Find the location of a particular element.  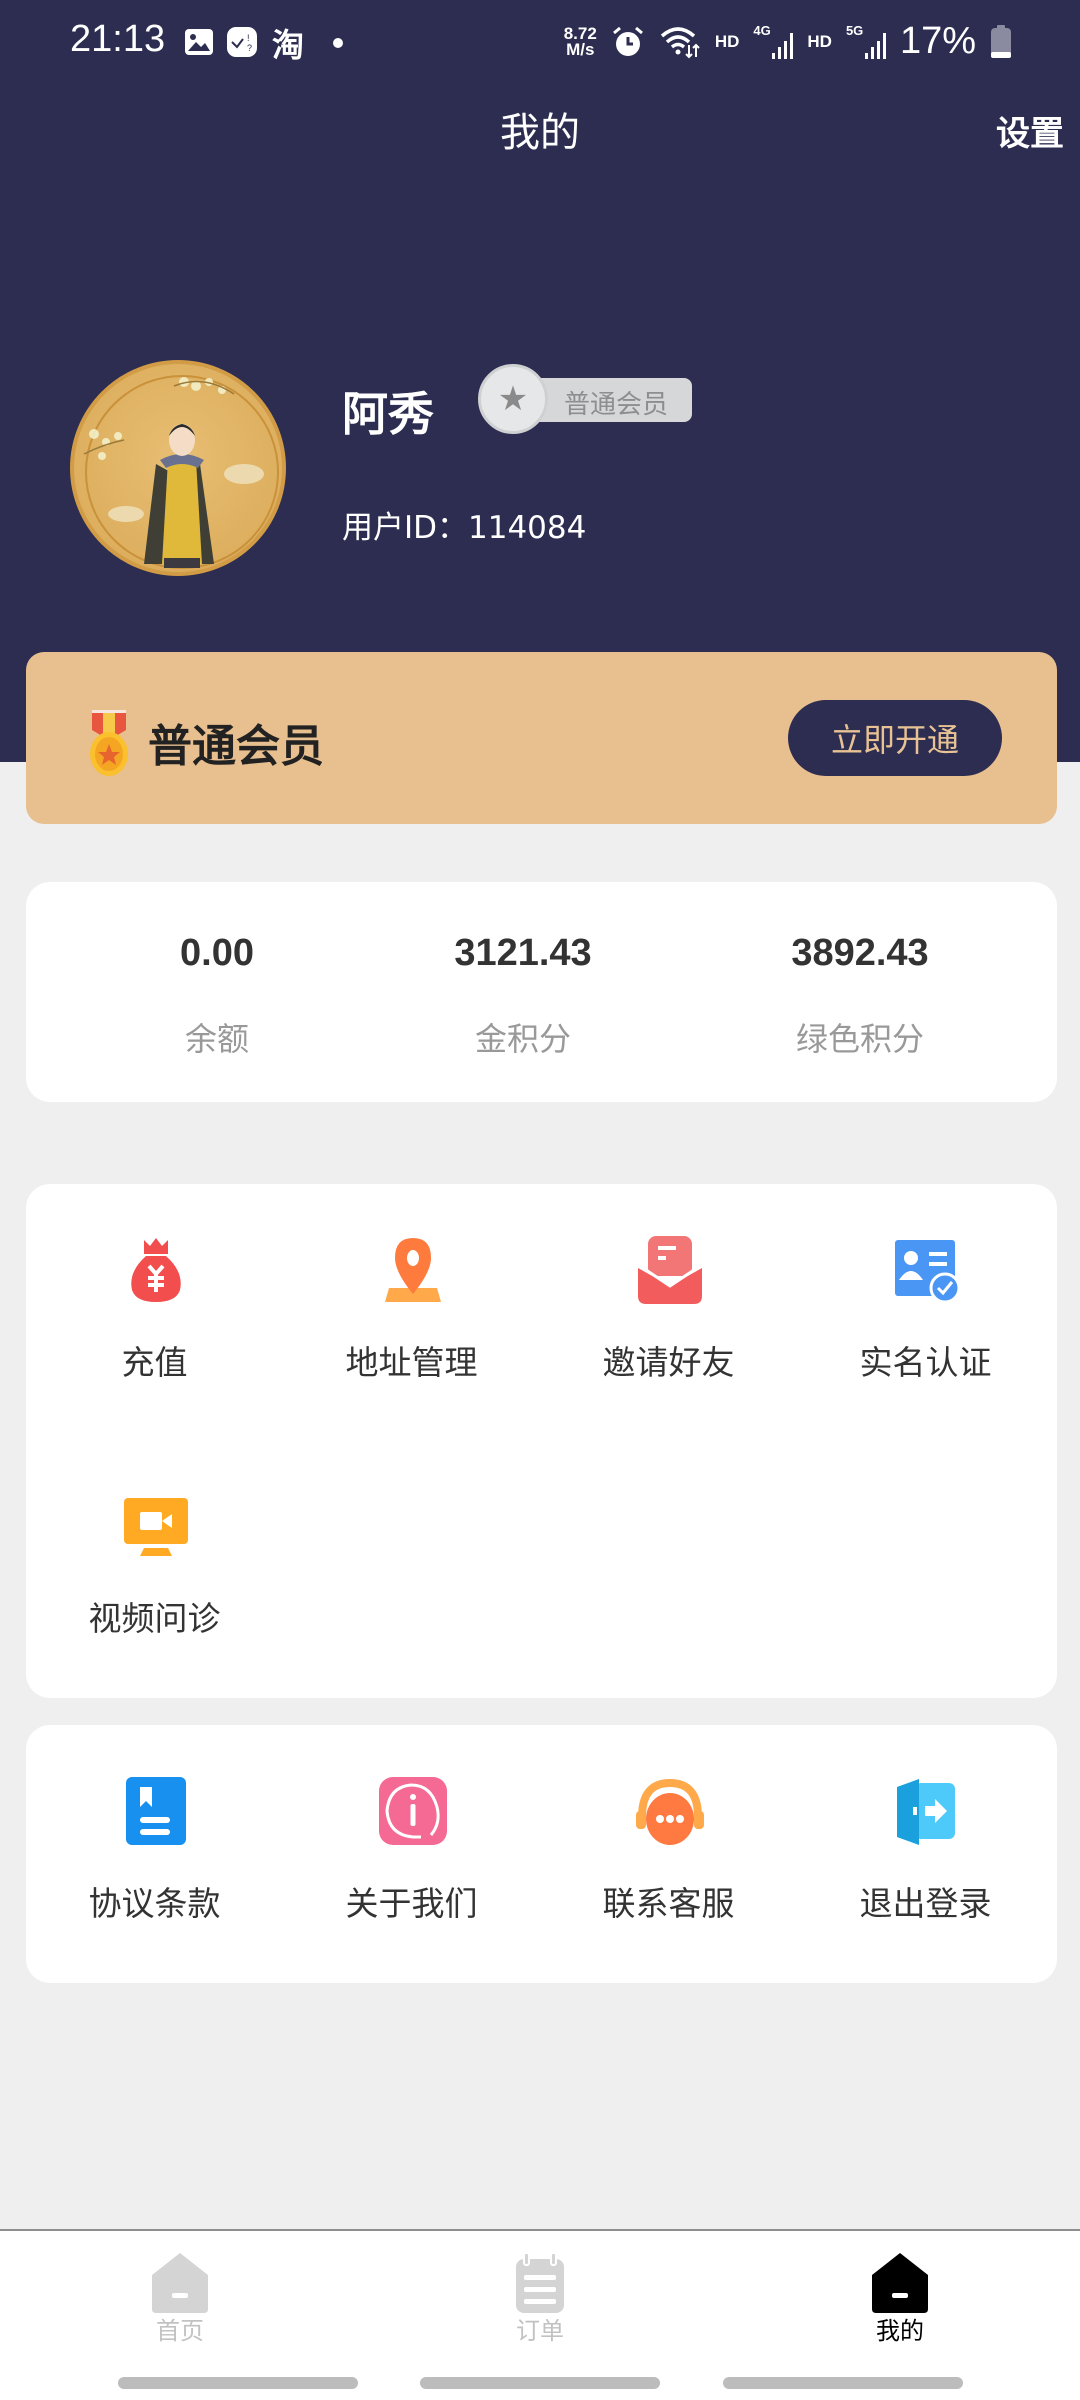

vip-banner: 普通会员 立即开通 is located at coordinates (541, 738).